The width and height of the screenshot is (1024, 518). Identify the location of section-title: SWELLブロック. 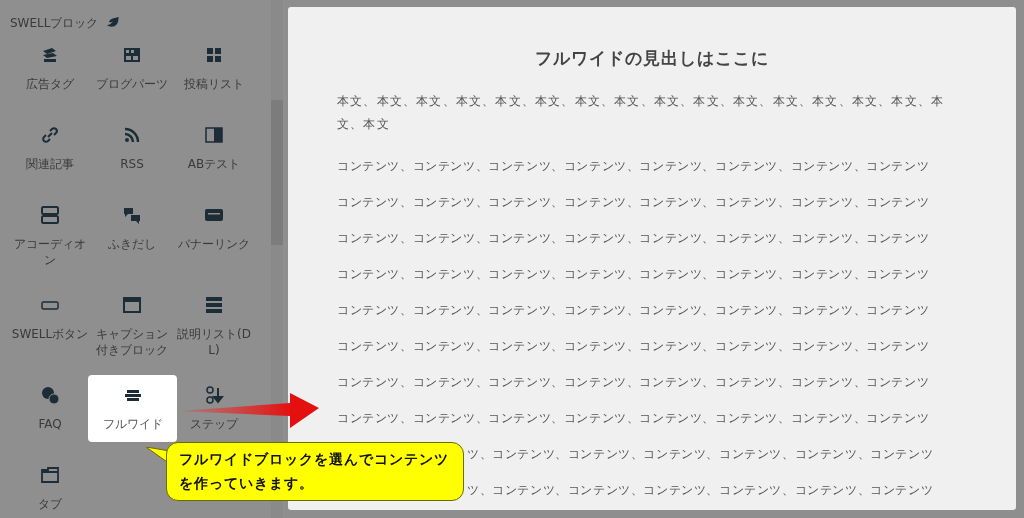
(54, 23).